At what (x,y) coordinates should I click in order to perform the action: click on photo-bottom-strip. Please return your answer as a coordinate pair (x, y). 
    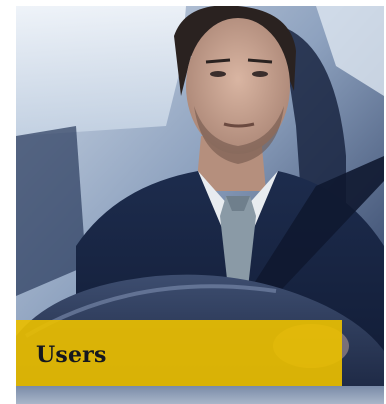
    Looking at the image, I should click on (200, 395).